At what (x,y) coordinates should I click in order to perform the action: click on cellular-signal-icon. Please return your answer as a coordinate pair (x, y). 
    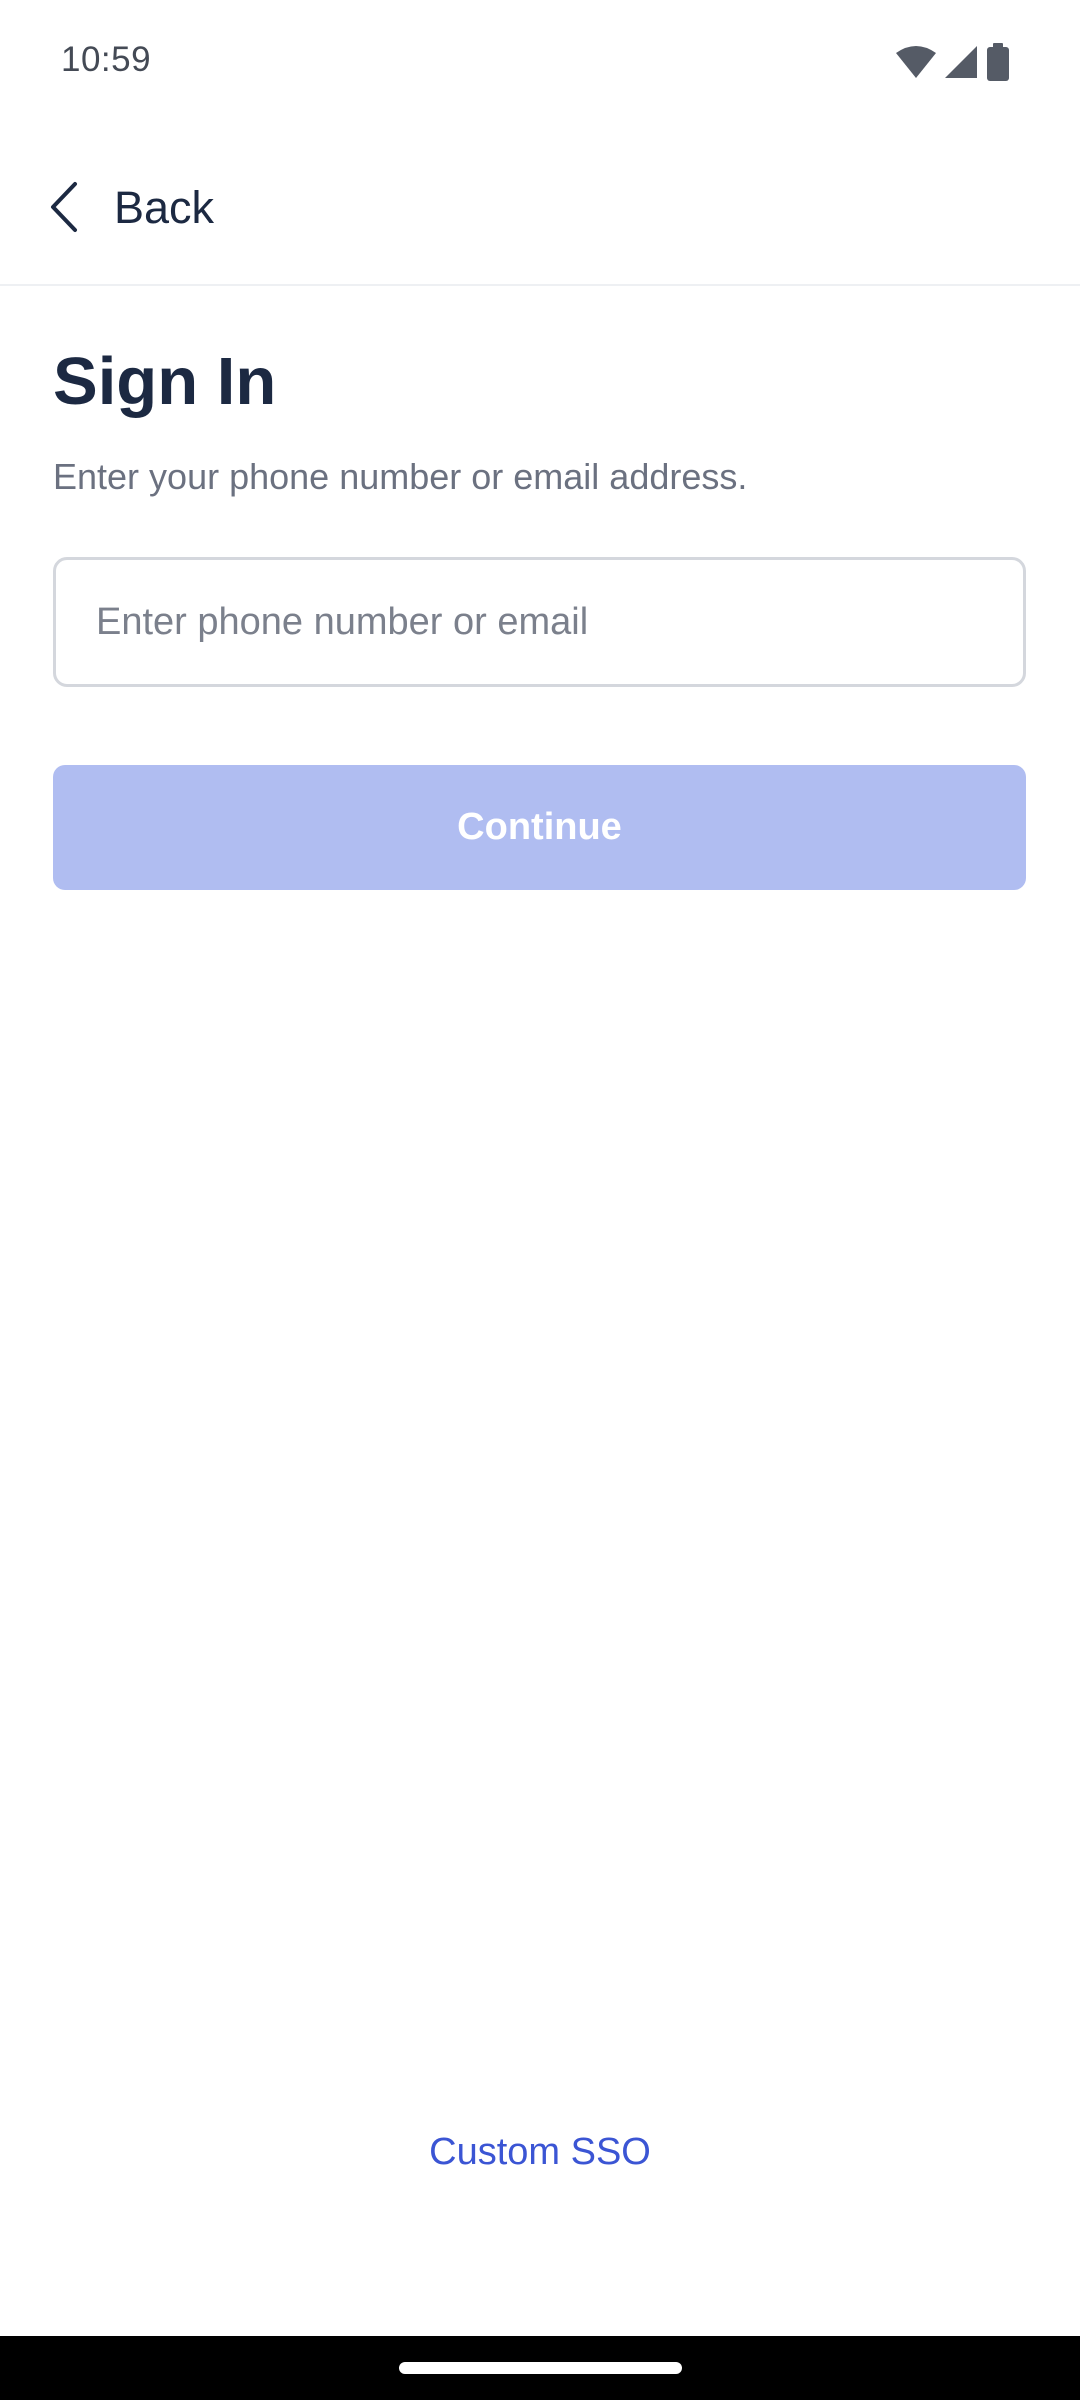
    Looking at the image, I should click on (961, 62).